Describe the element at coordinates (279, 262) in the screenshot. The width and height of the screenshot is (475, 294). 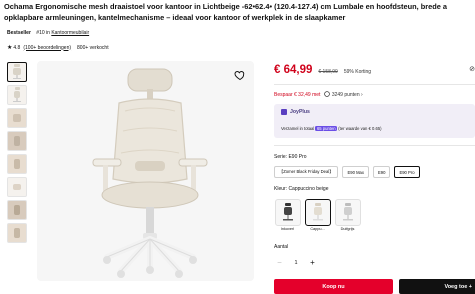
I see `quantity-decrease-button: −` at that location.